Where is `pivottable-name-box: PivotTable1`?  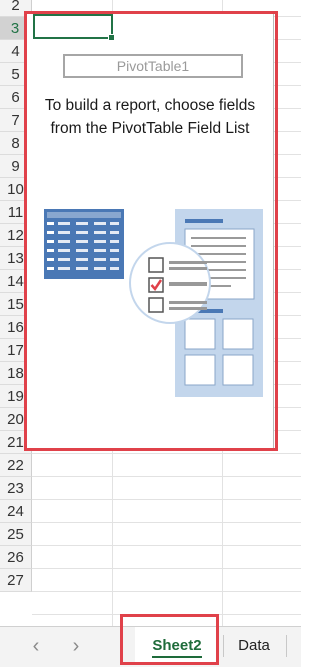 pivottable-name-box: PivotTable1 is located at coordinates (153, 66).